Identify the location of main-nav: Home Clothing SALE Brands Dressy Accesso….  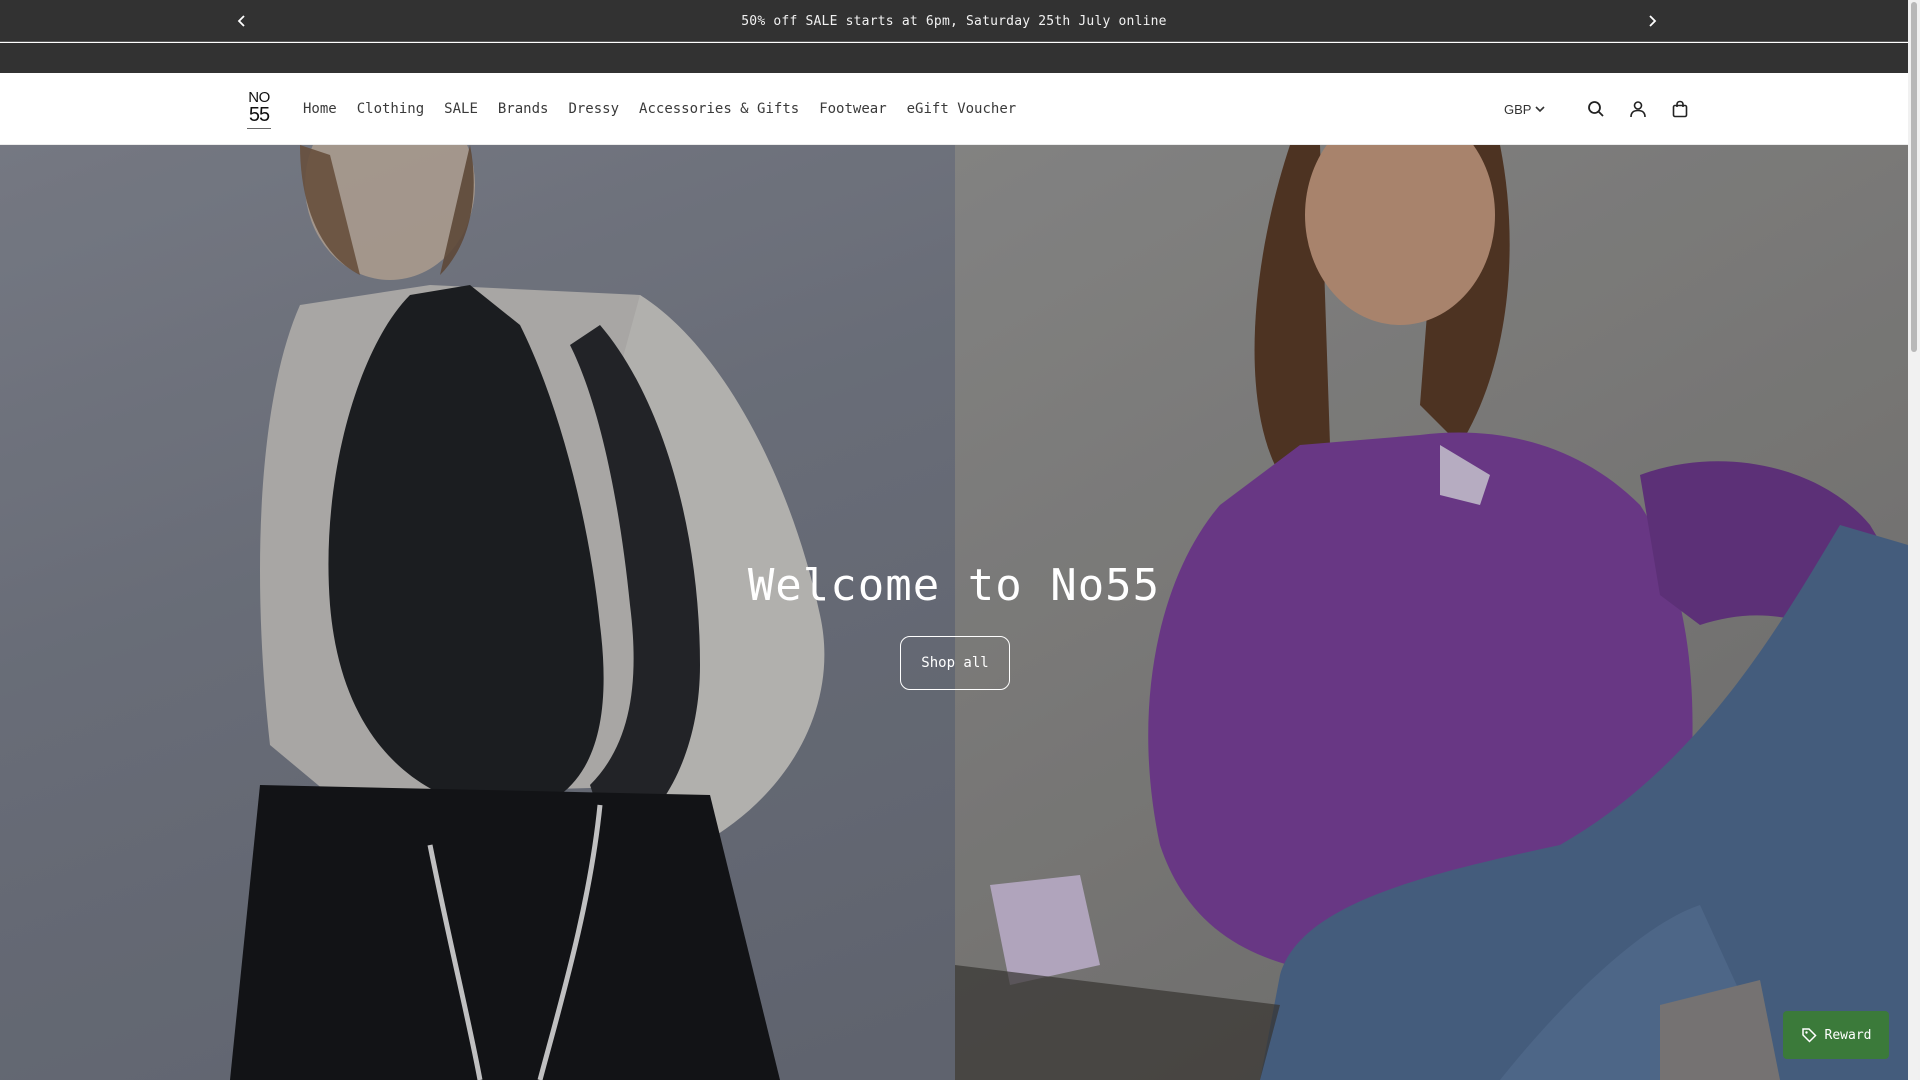
(669, 109).